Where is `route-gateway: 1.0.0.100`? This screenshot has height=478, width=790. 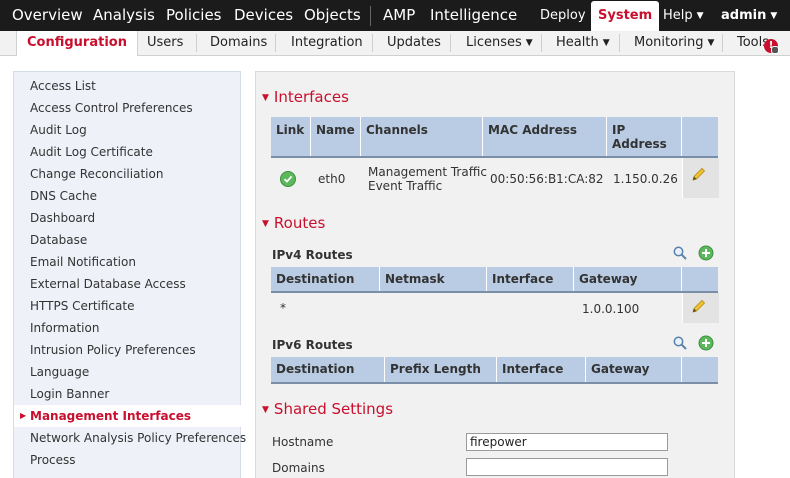 route-gateway: 1.0.0.100 is located at coordinates (611, 309).